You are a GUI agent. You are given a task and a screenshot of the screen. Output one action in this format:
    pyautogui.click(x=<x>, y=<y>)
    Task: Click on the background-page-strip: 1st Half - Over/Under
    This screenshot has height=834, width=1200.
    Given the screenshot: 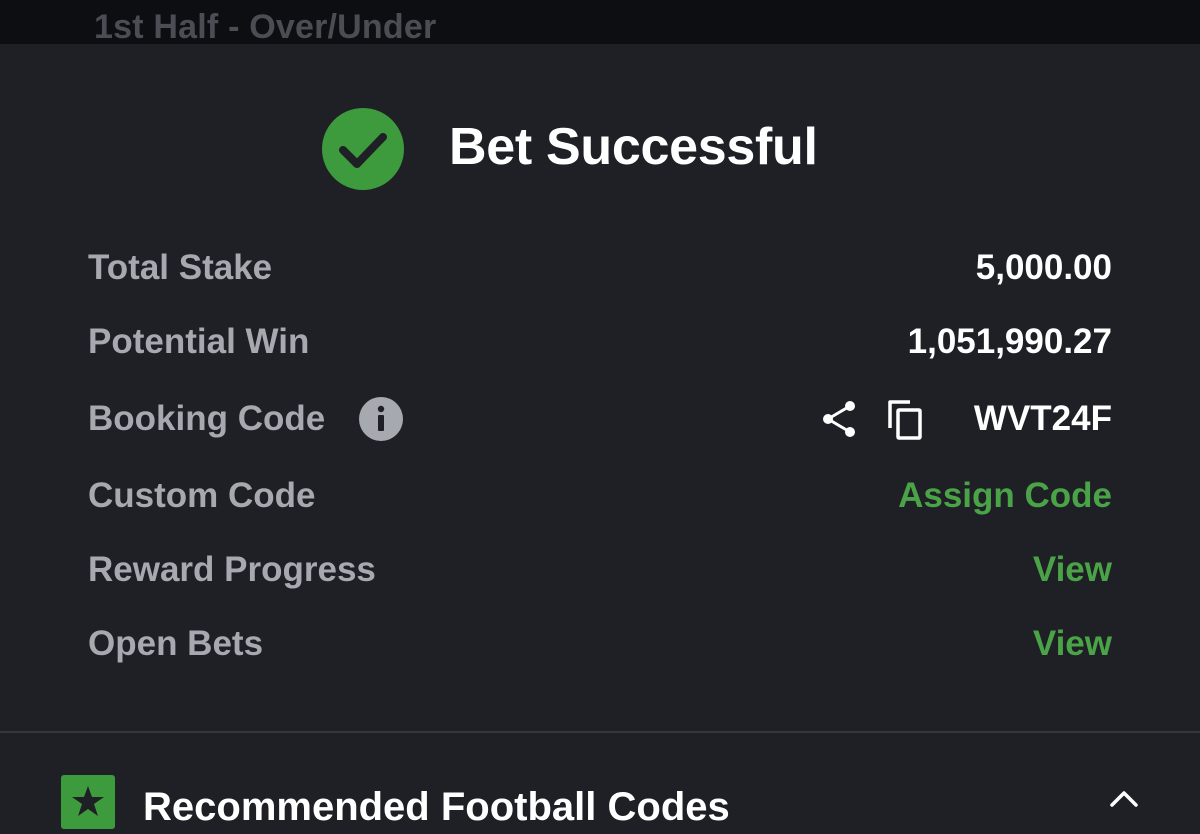 What is the action you would take?
    pyautogui.click(x=600, y=22)
    